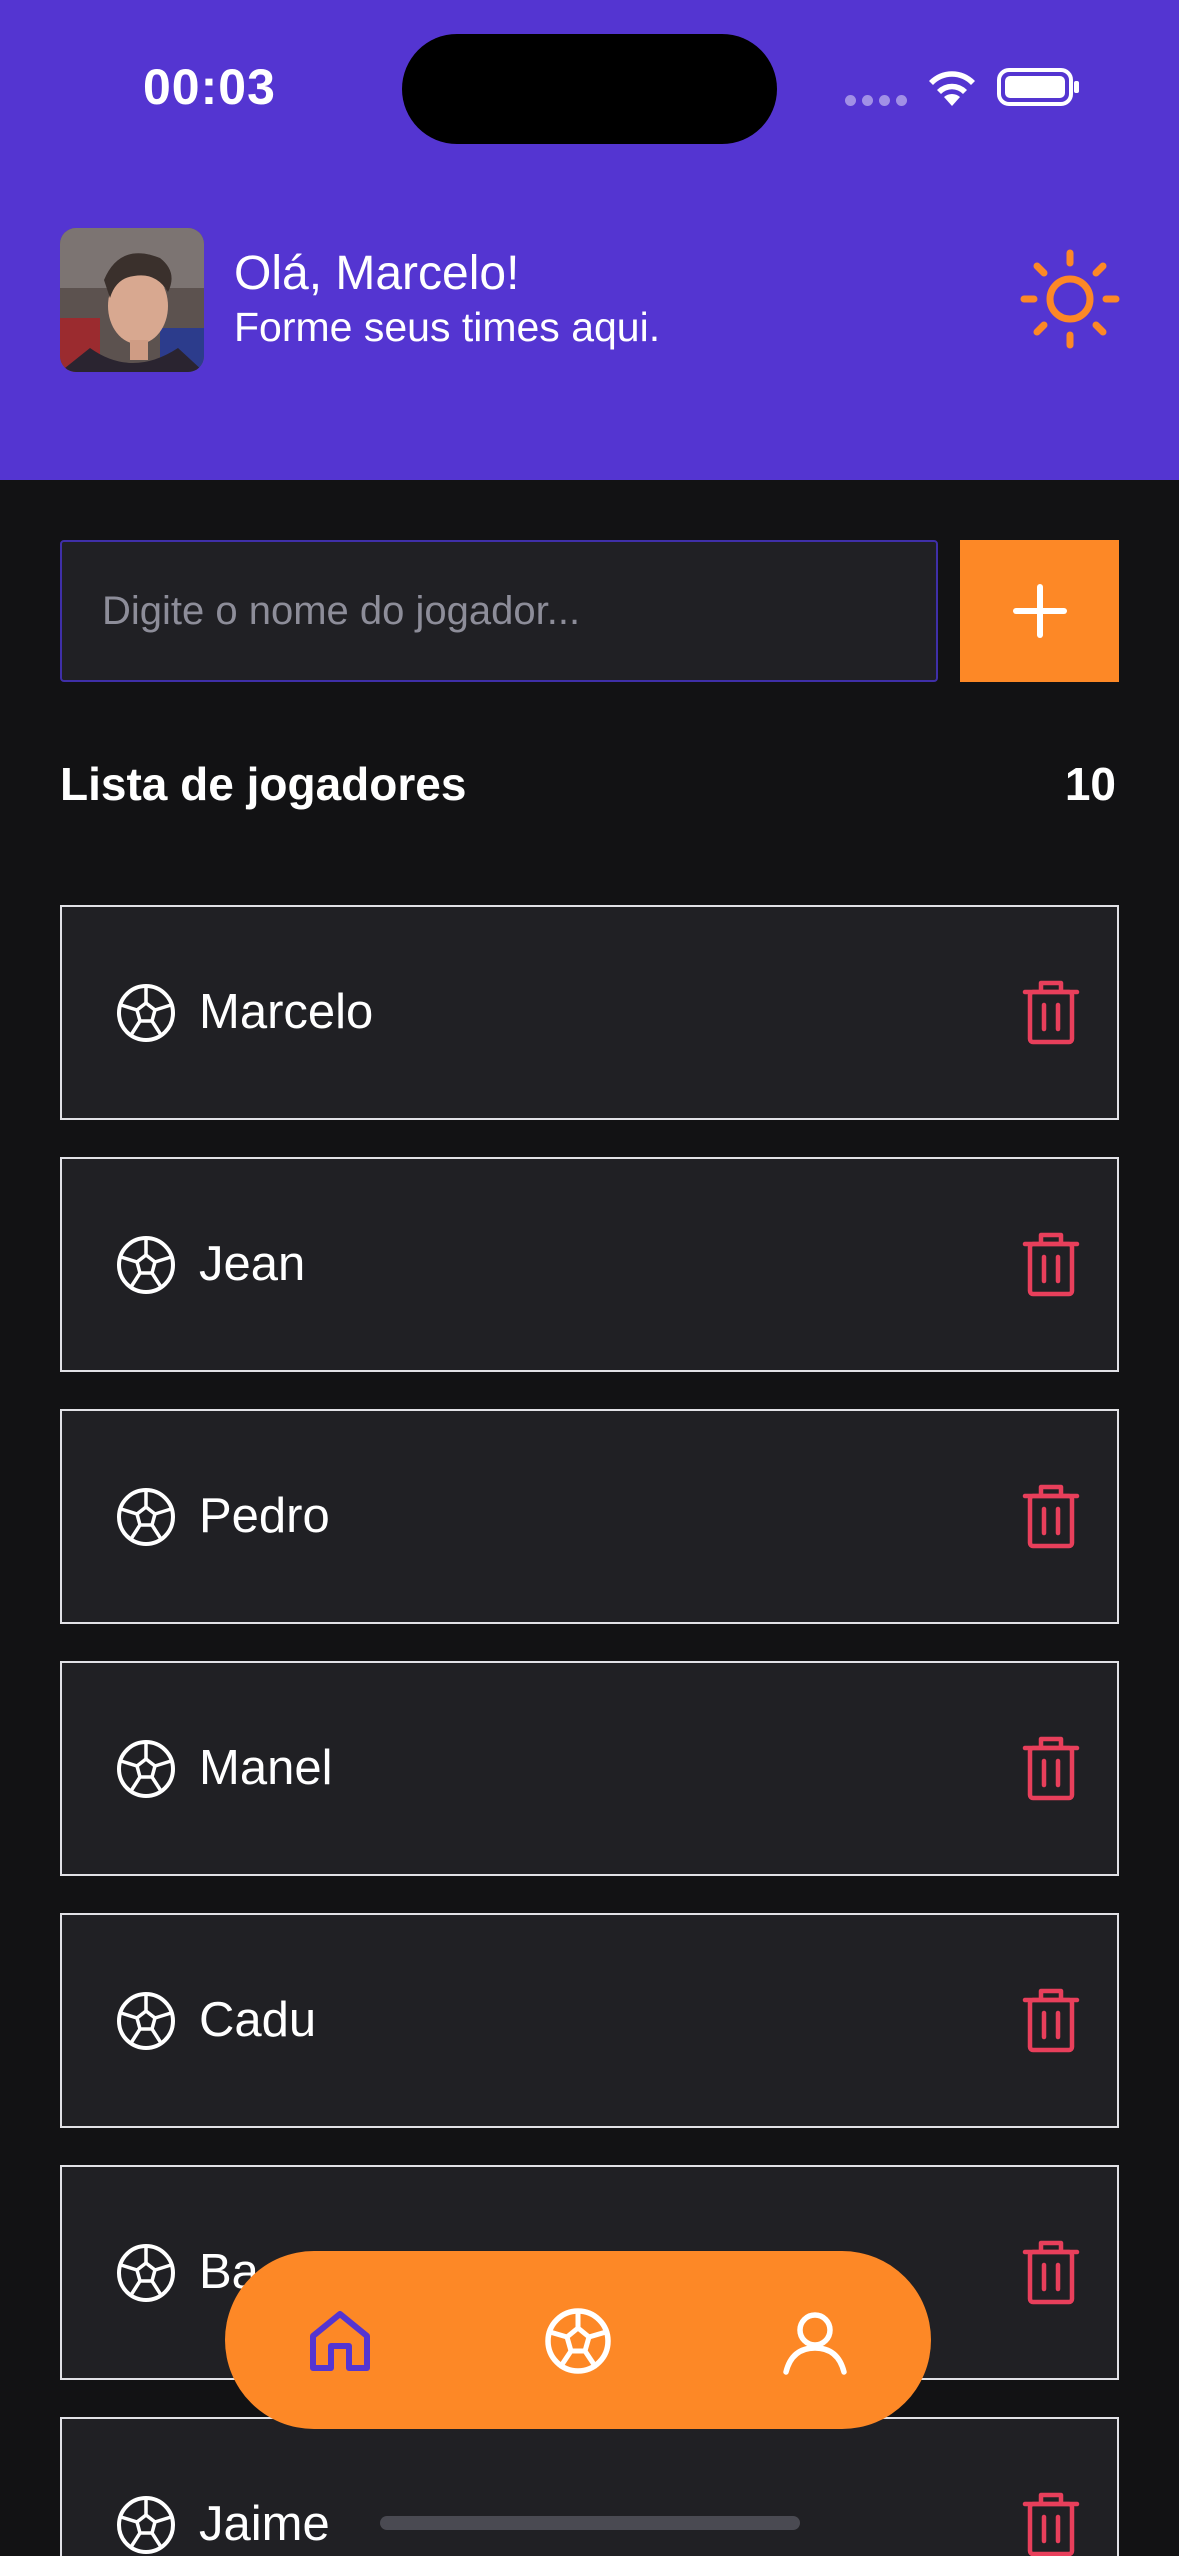 Image resolution: width=1179 pixels, height=2556 pixels. I want to click on player-name-input, so click(499, 611).